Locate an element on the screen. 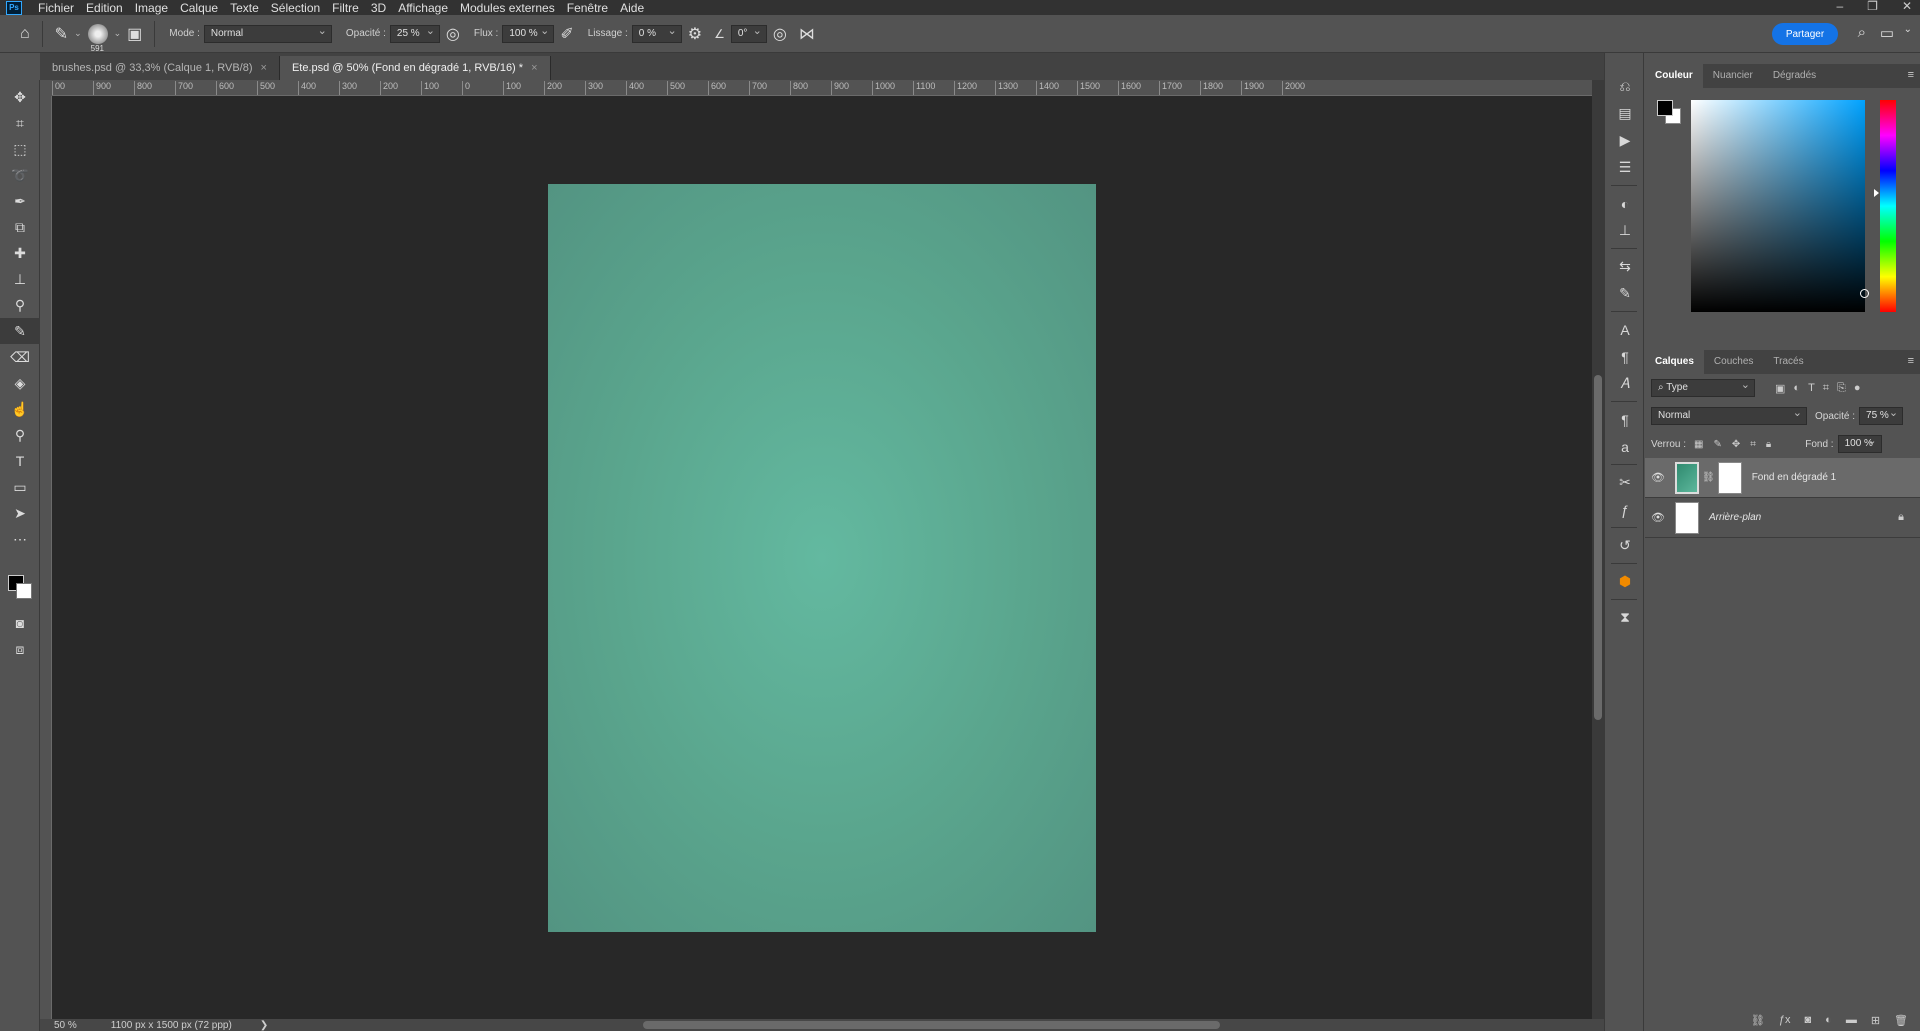  clone-source-icon: ⊥ is located at coordinates (1625, 230).